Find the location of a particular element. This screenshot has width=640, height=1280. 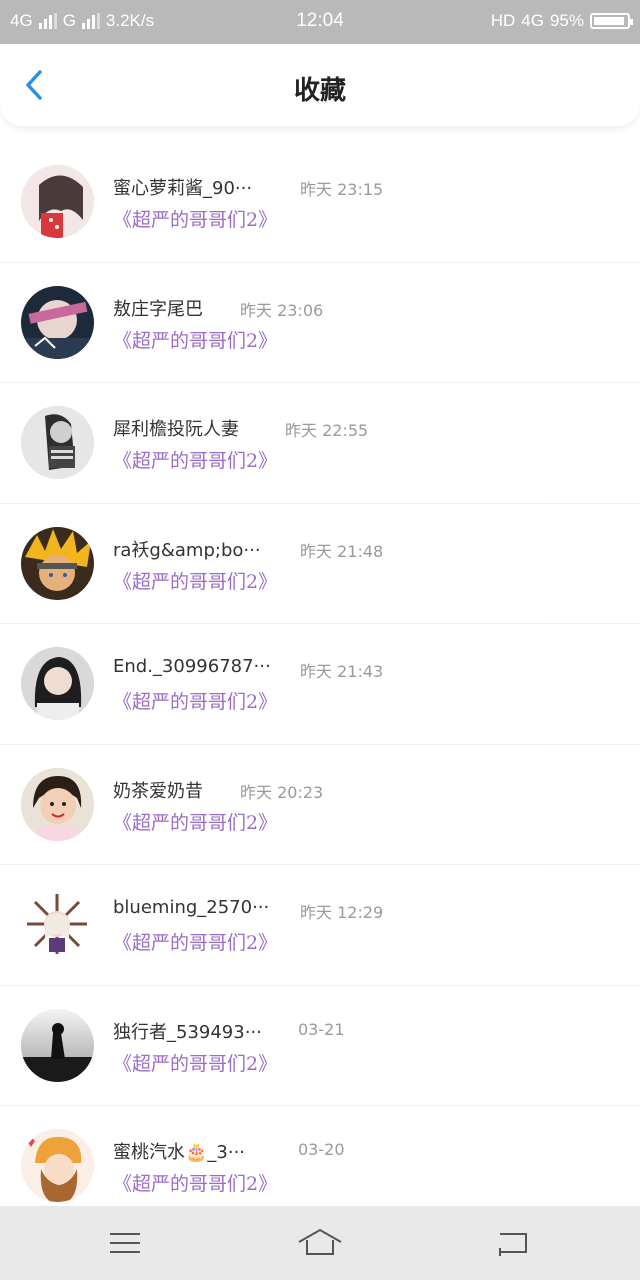

list-item: 奶茶爱奶昔 昨天 20:23 《超严的哥哥们2》 is located at coordinates (320, 805).